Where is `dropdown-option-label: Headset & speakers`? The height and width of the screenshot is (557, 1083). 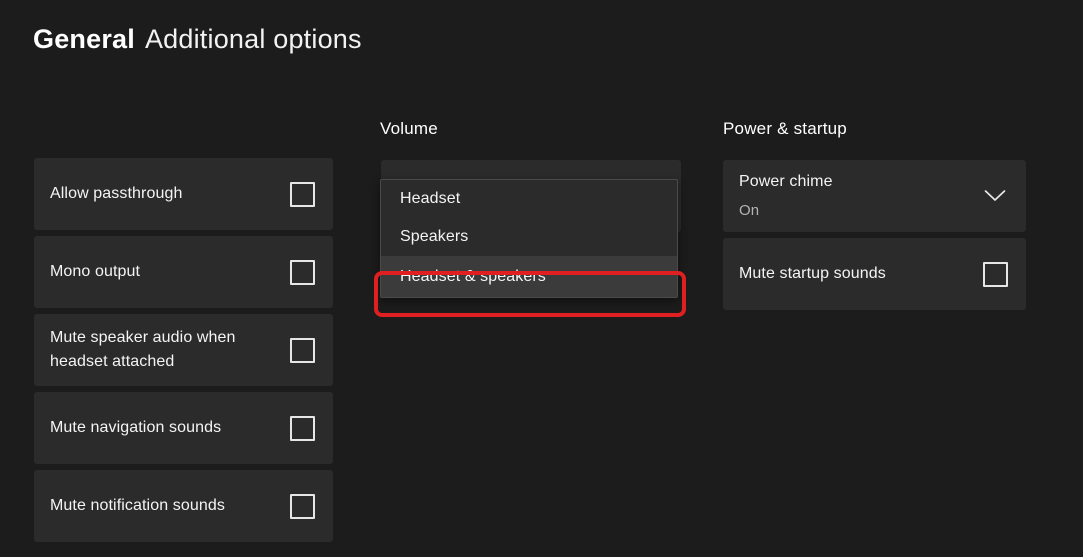 dropdown-option-label: Headset & speakers is located at coordinates (473, 276).